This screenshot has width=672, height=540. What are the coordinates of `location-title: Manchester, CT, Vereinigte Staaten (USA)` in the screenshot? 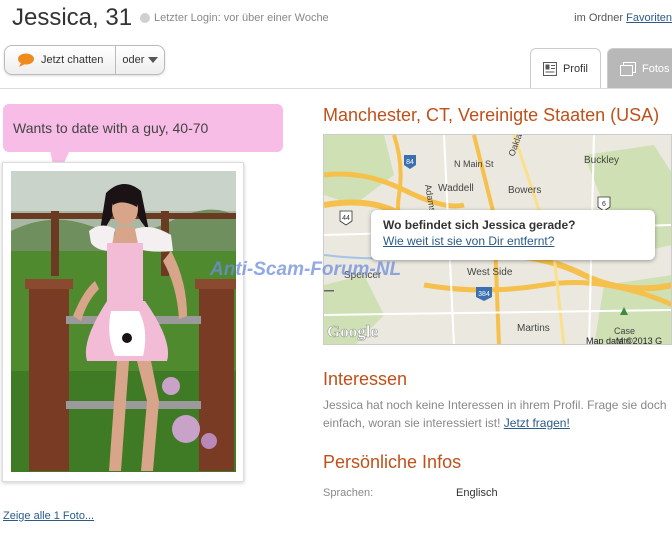 It's located at (491, 115).